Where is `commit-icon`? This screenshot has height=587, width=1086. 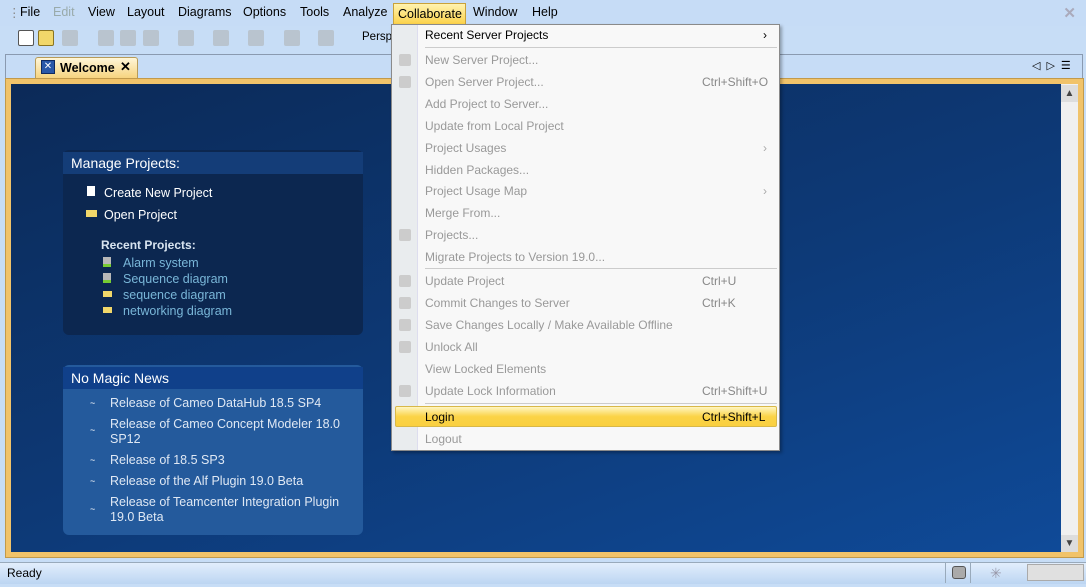 commit-icon is located at coordinates (405, 303).